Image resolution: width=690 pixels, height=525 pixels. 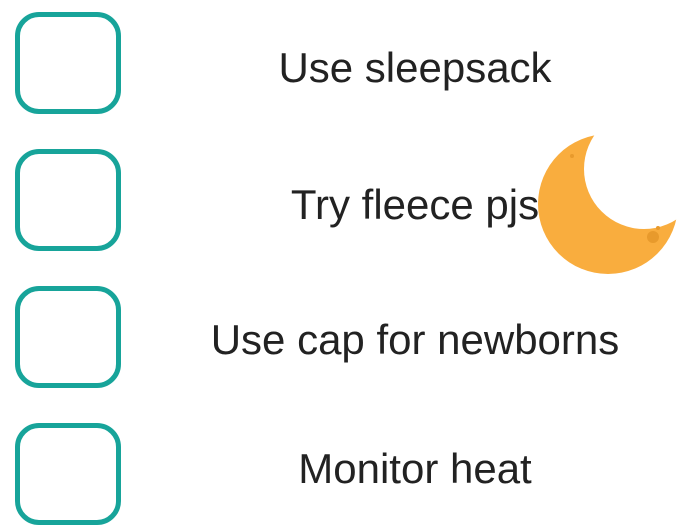 What do you see at coordinates (572, 156) in the screenshot?
I see `moon-crater-tiny` at bounding box center [572, 156].